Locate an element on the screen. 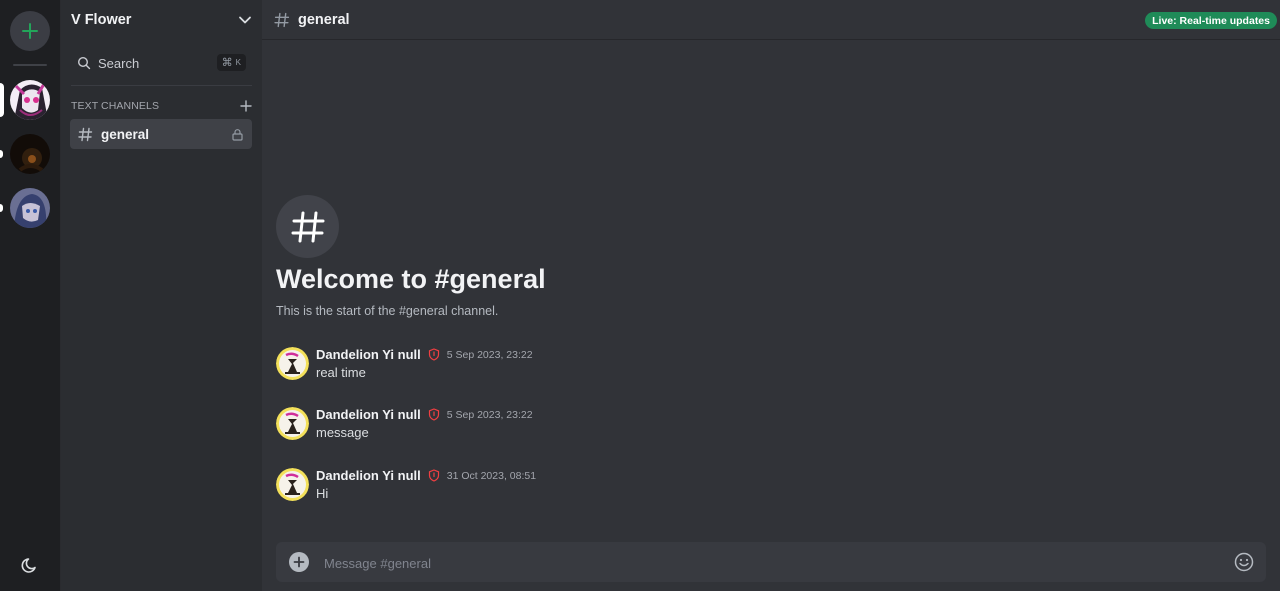  search-button: Search ⌘ K is located at coordinates (161, 63).